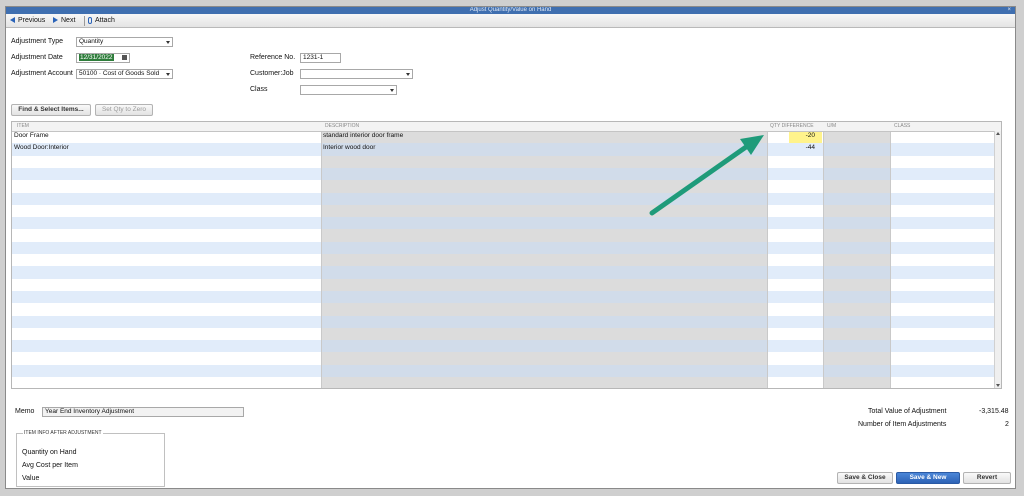 Image resolution: width=1024 pixels, height=496 pixels. What do you see at coordinates (27, 21) in the screenshot?
I see `previous-button: Previous` at bounding box center [27, 21].